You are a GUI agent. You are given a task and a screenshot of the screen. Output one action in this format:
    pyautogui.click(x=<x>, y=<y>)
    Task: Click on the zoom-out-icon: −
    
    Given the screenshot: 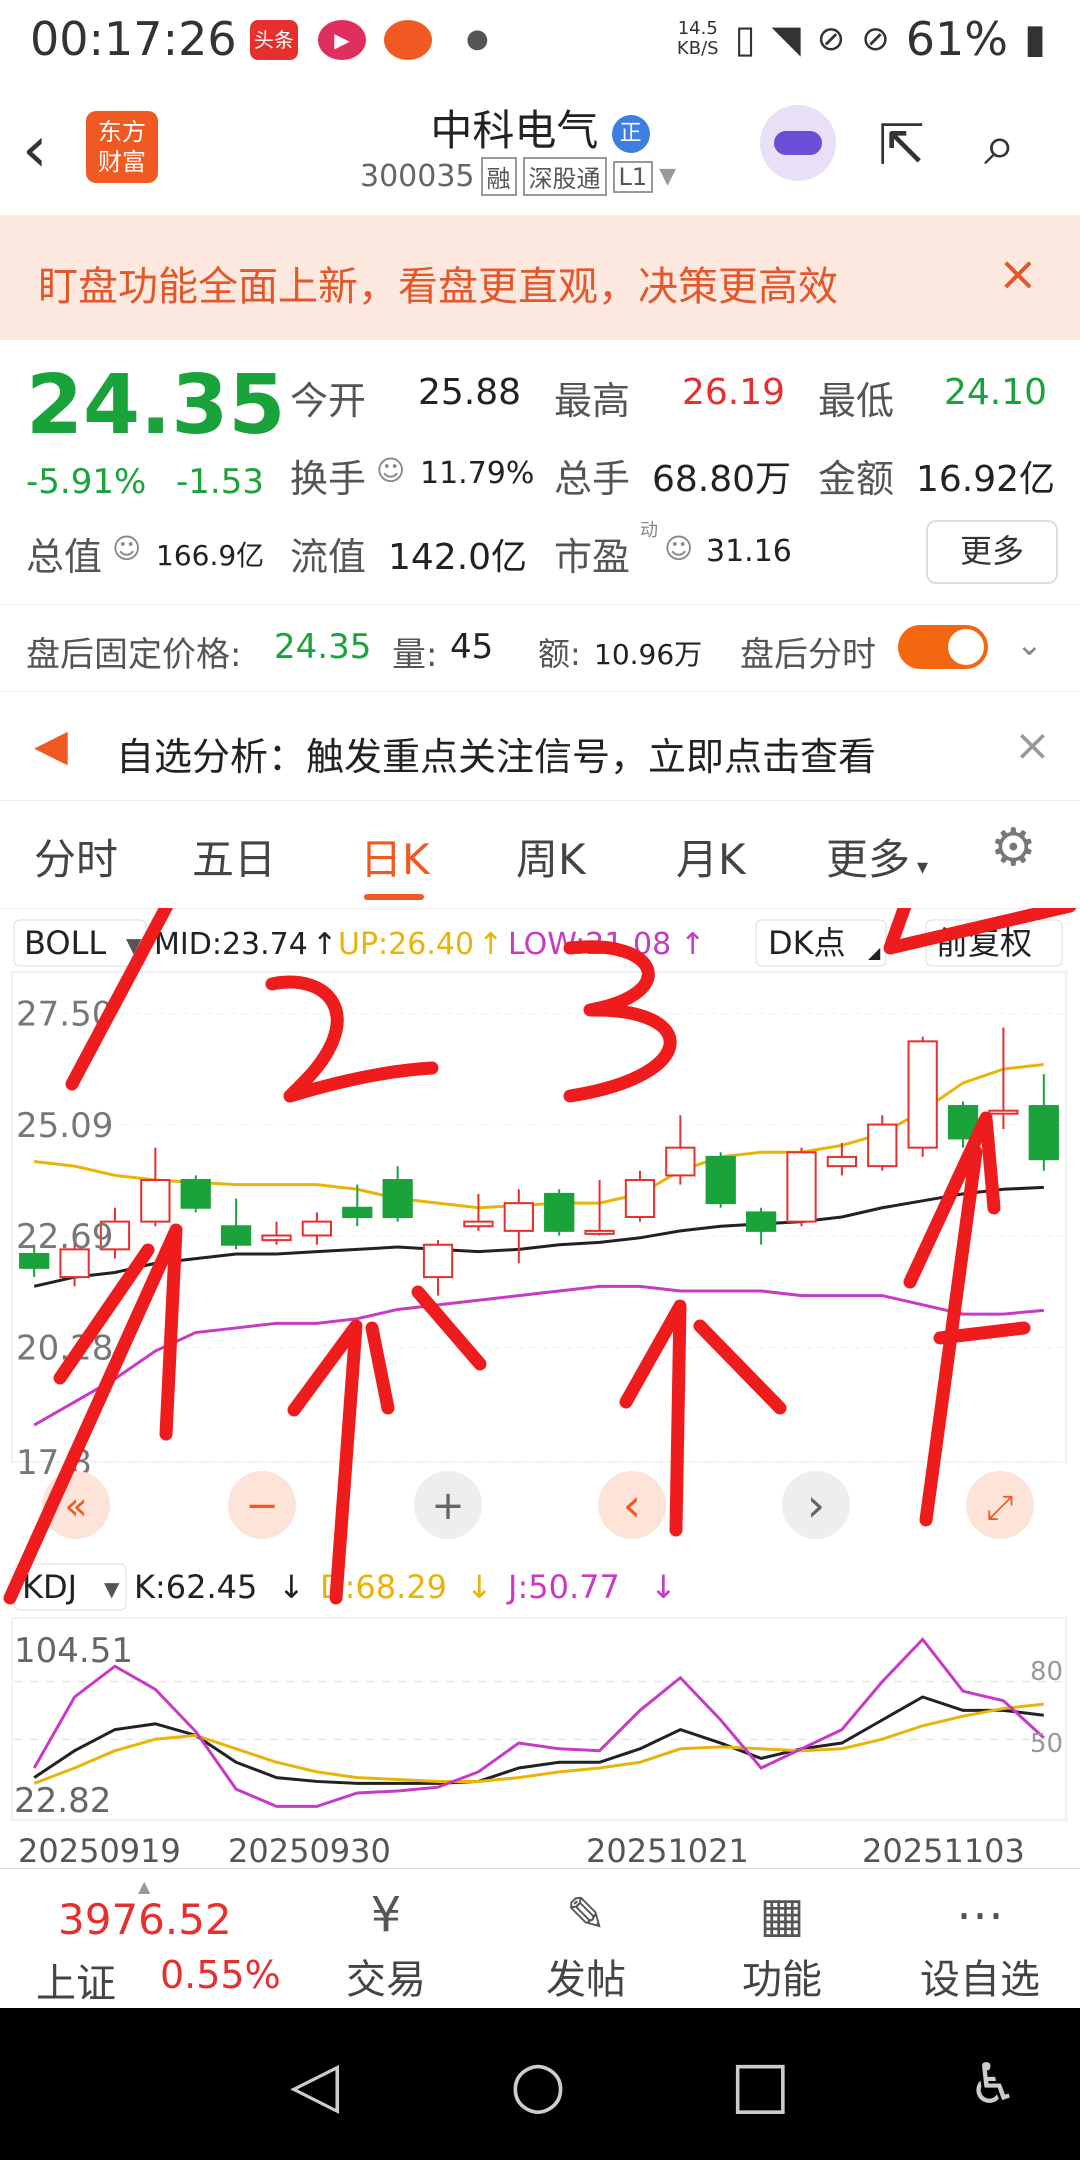 What is the action you would take?
    pyautogui.click(x=262, y=1506)
    